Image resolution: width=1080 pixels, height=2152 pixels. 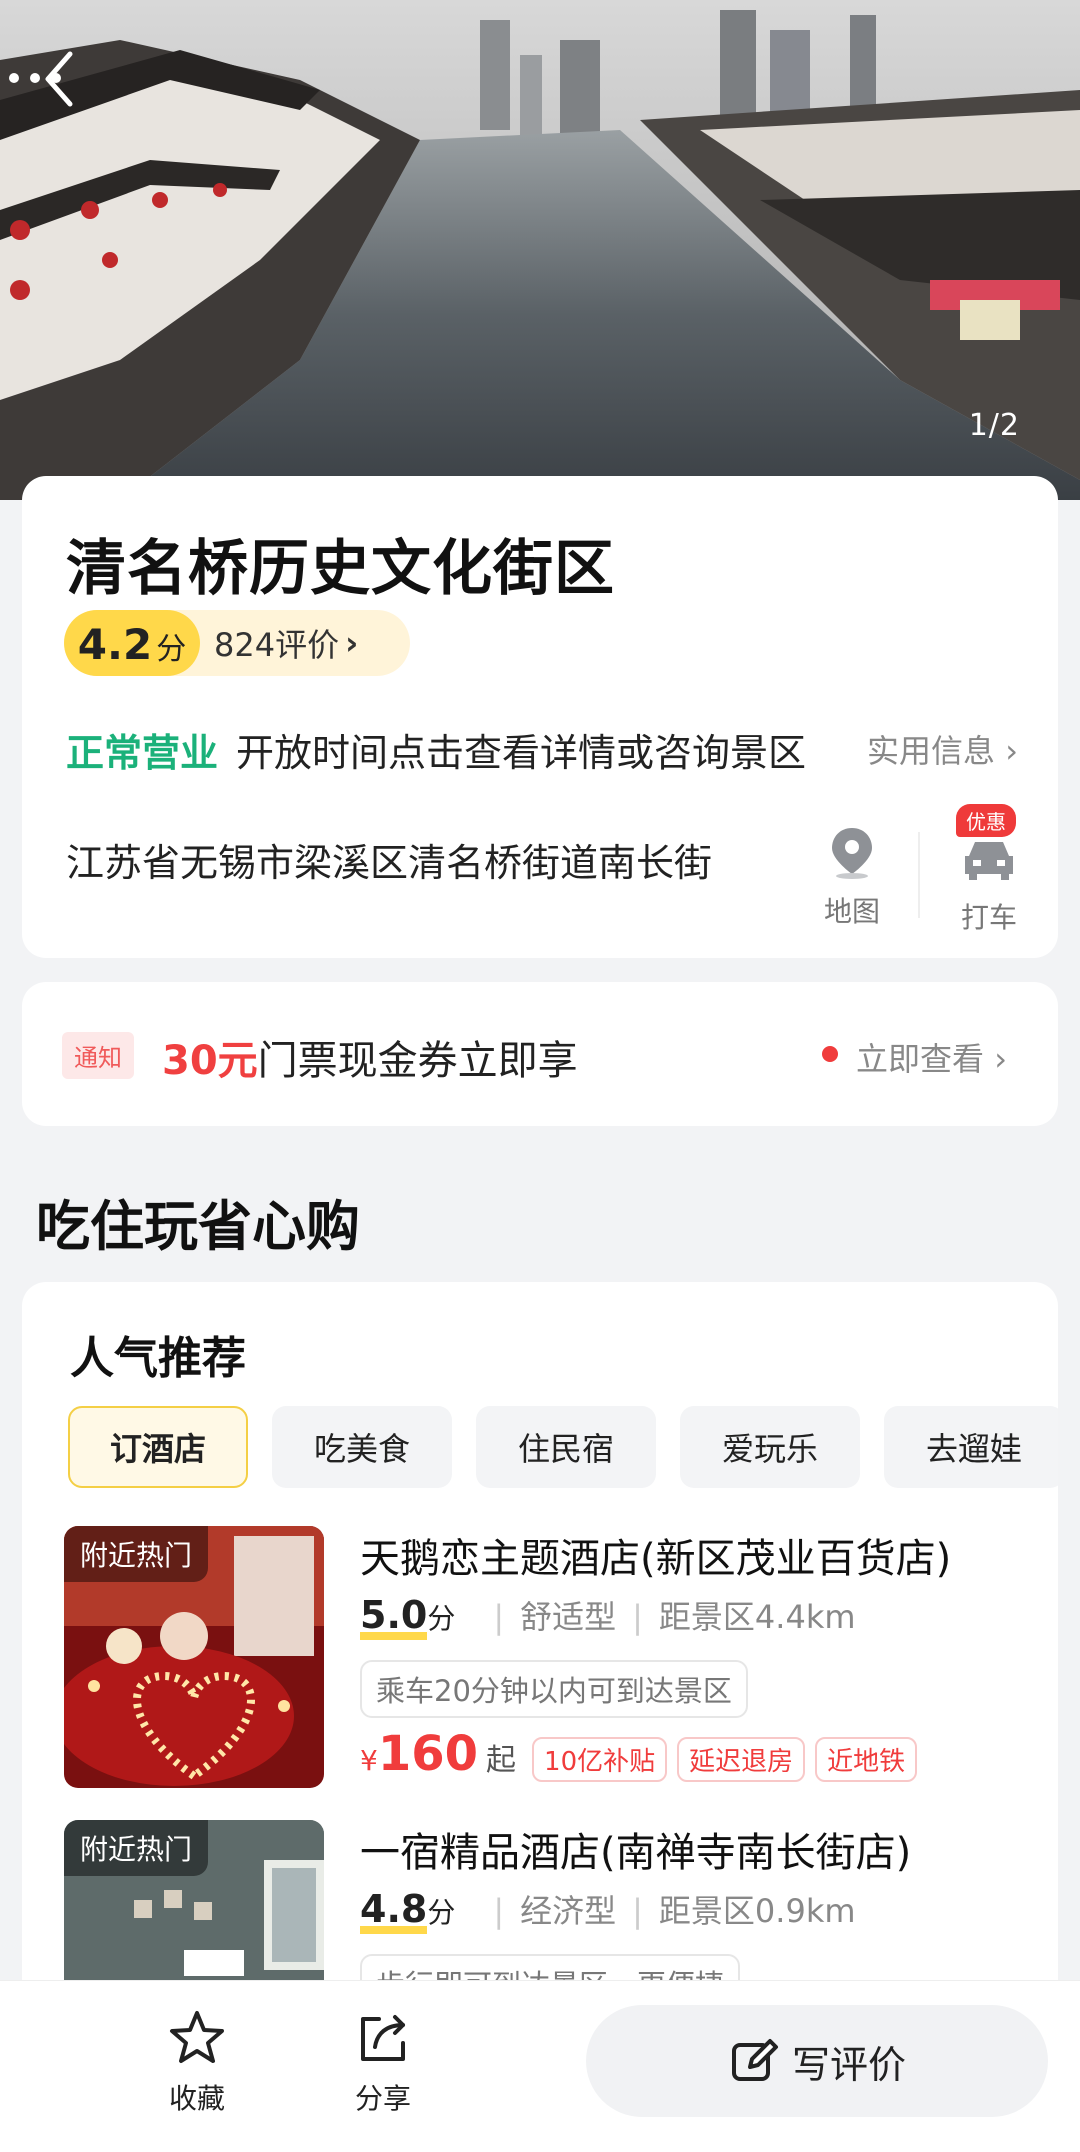 What do you see at coordinates (197, 2037) in the screenshot?
I see `star-icon` at bounding box center [197, 2037].